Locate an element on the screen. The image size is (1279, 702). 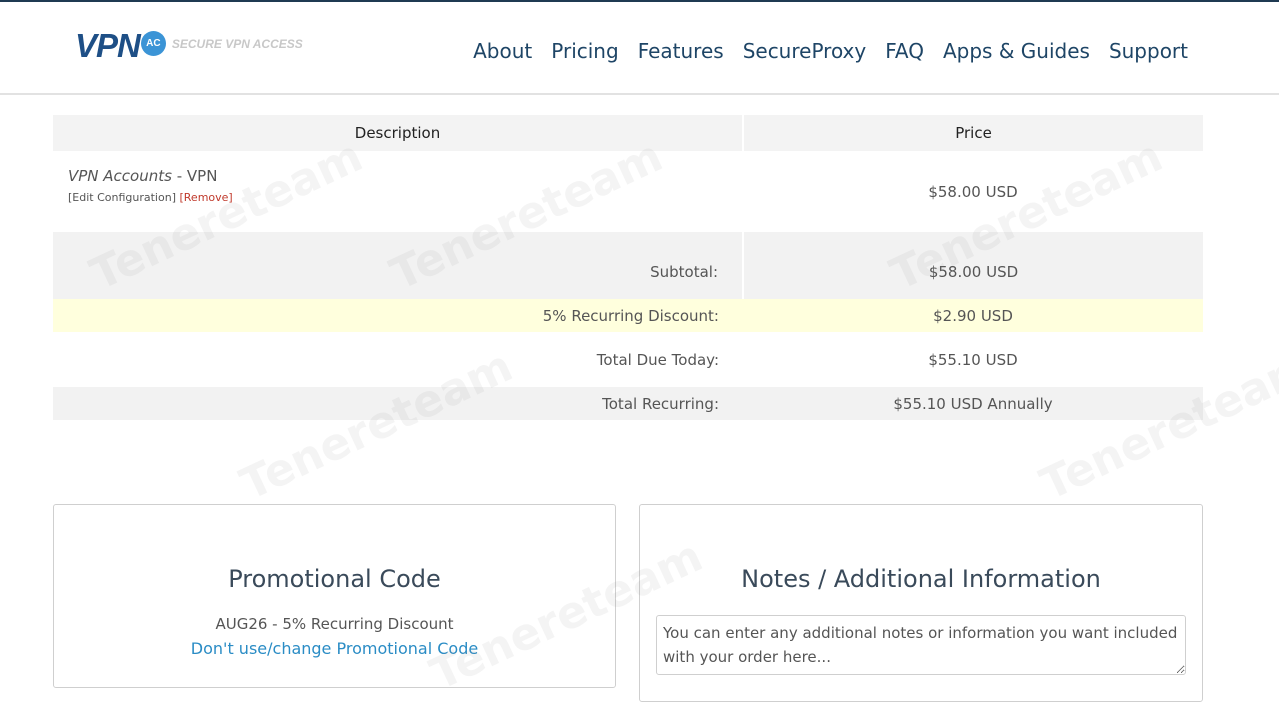
logo-badge: AC is located at coordinates (153, 43).